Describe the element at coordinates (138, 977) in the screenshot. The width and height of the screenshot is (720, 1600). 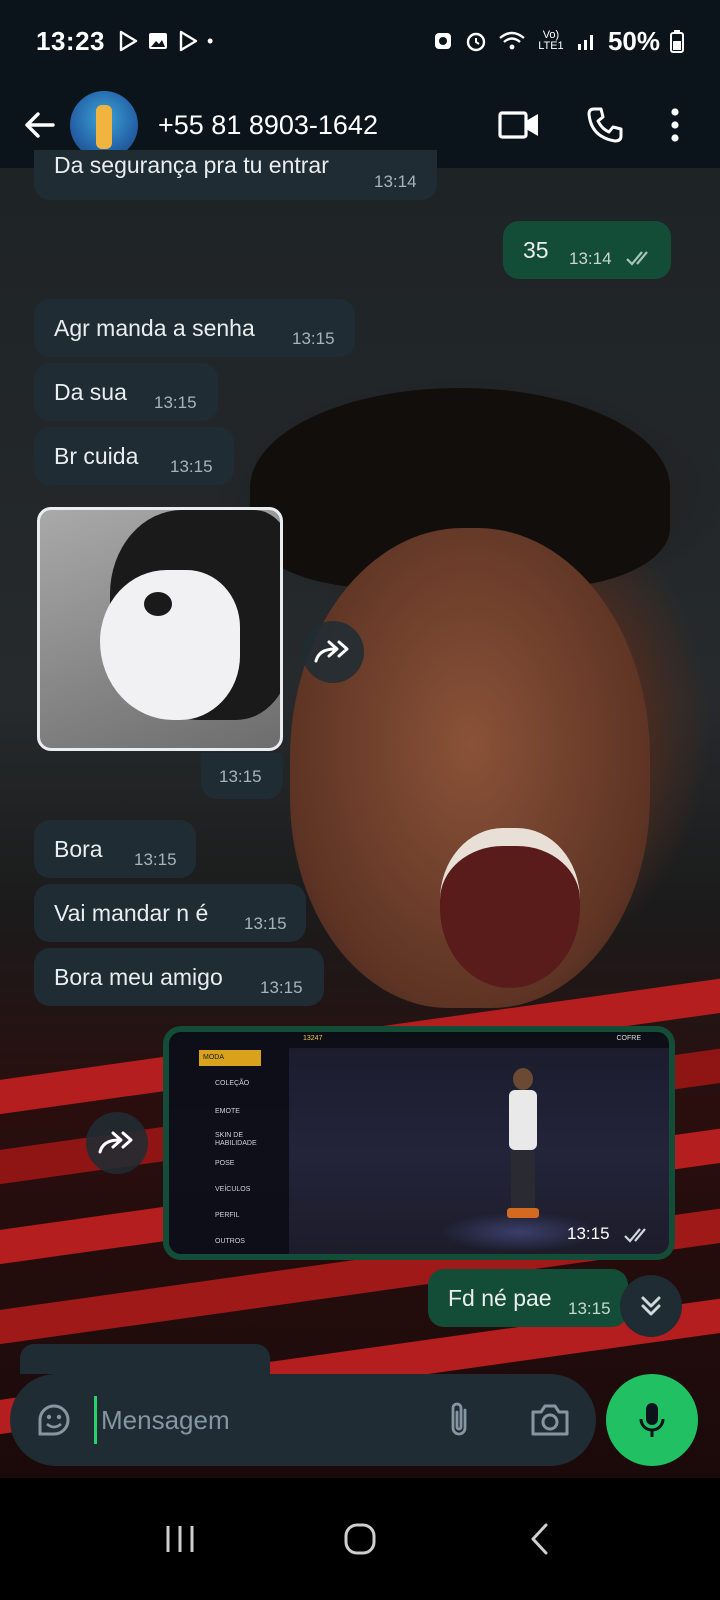
I see `message-text: Bora meu amigo` at that location.